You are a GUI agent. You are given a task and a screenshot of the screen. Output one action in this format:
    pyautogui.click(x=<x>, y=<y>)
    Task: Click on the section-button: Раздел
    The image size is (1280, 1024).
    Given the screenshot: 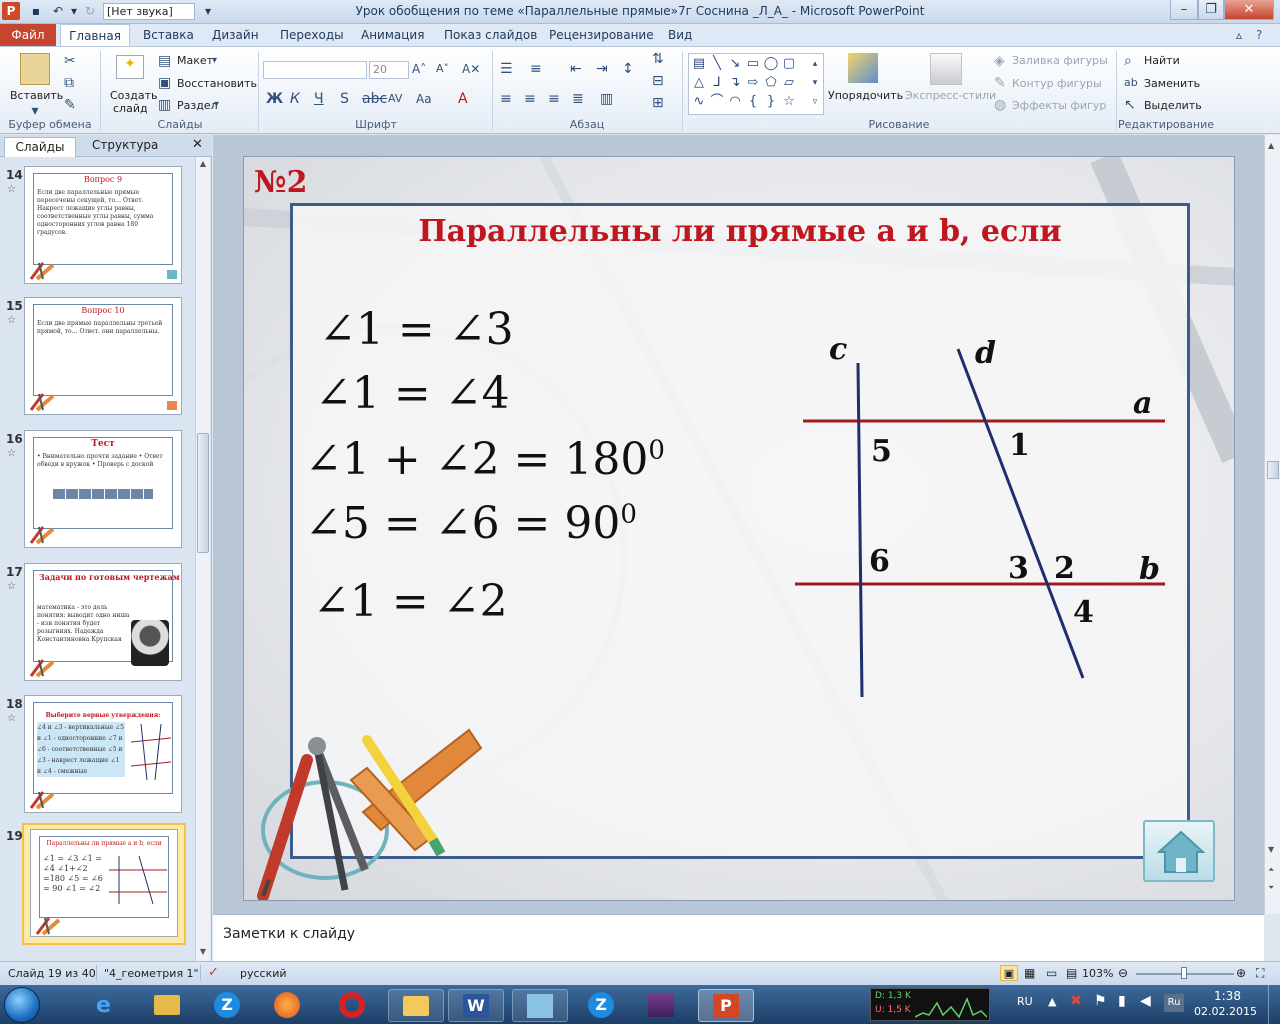 What is the action you would take?
    pyautogui.click(x=197, y=105)
    